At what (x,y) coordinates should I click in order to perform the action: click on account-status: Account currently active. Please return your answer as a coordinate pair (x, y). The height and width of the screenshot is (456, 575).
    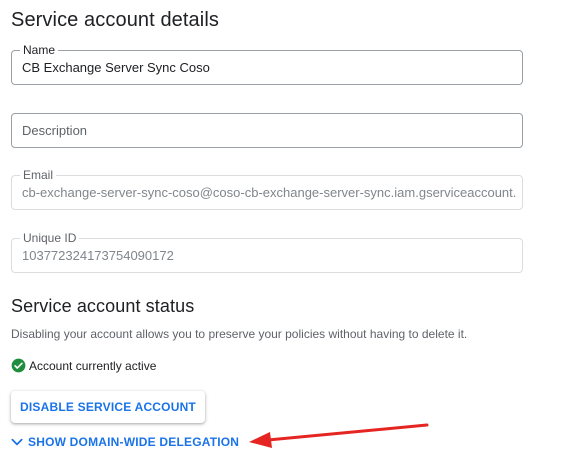
    Looking at the image, I should click on (83, 365).